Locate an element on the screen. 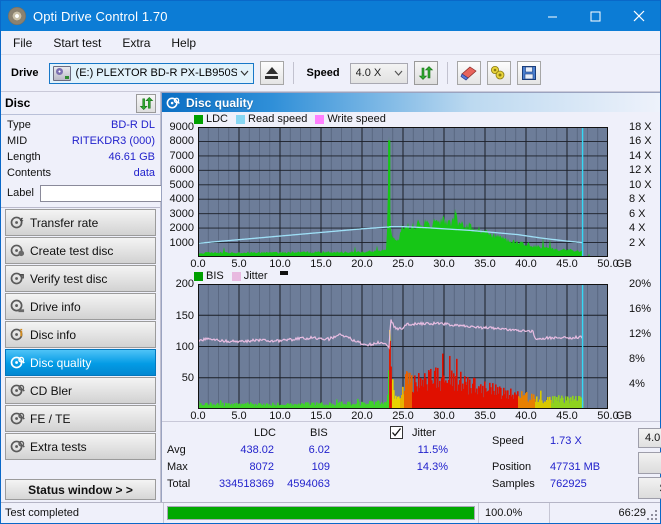 The height and width of the screenshot is (524, 661). close-icon is located at coordinates (638, 16).